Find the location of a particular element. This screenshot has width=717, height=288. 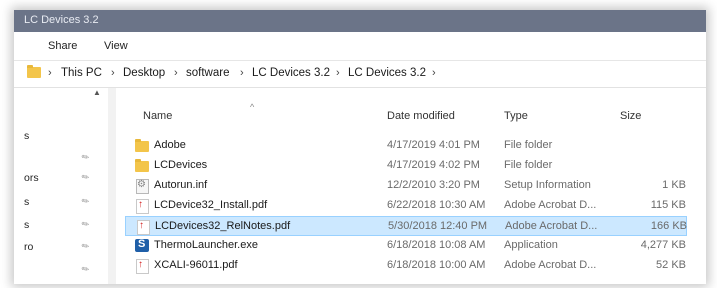

column-header-type: Type is located at coordinates (516, 116).